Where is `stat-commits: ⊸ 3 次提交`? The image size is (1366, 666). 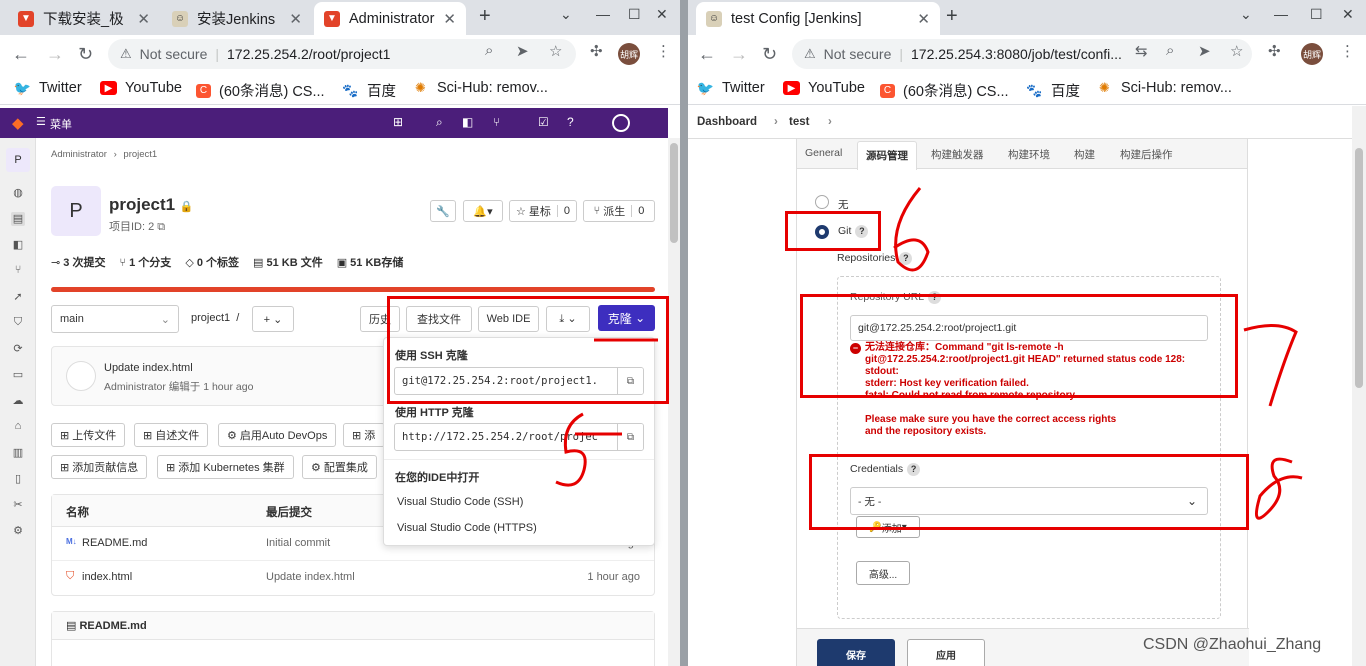 stat-commits: ⊸ 3 次提交 is located at coordinates (78, 262).